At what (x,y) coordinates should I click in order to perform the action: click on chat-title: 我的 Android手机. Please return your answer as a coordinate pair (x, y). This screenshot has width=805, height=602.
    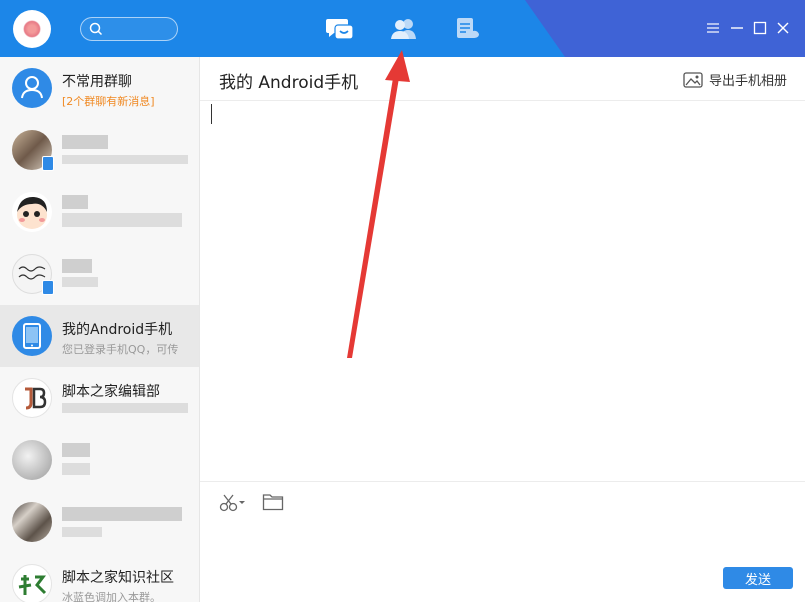
    Looking at the image, I should click on (289, 83).